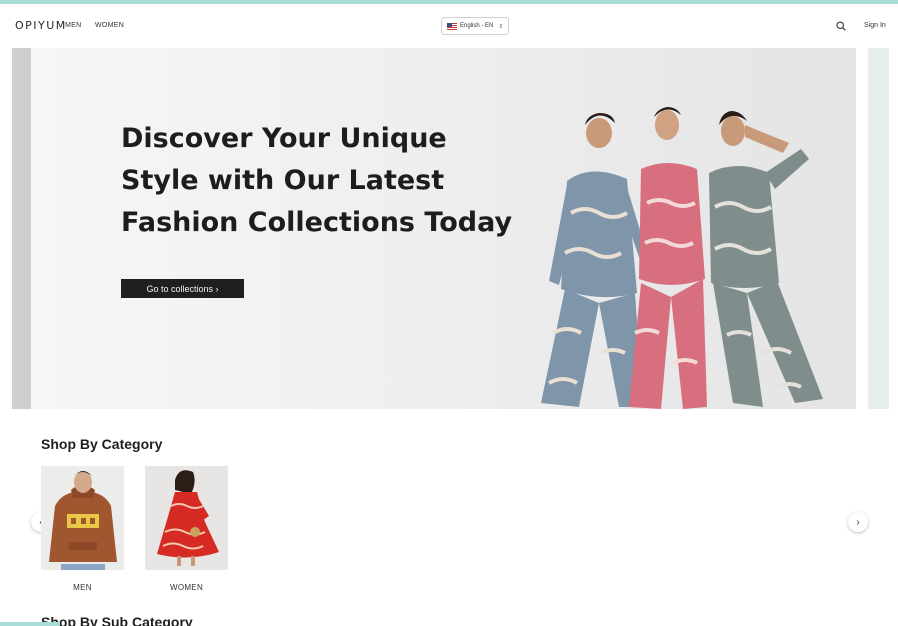  Describe the element at coordinates (82, 587) in the screenshot. I see `category-label-men: MEN` at that location.